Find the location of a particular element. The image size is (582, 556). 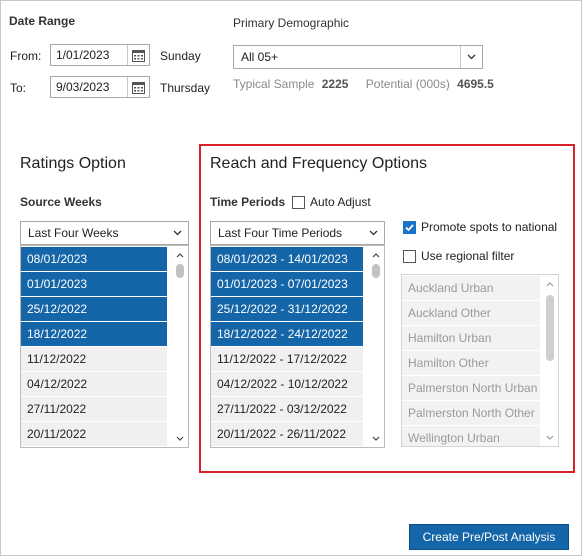

demographic-title: Primary Demographic is located at coordinates (291, 23).